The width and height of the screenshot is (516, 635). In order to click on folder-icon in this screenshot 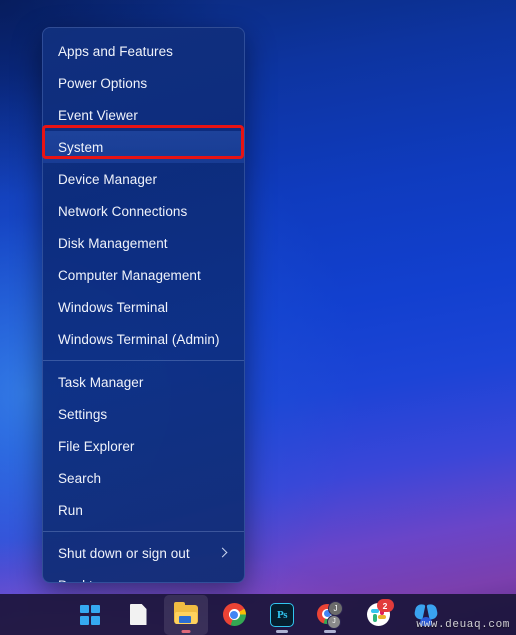, I will do `click(186, 613)`.